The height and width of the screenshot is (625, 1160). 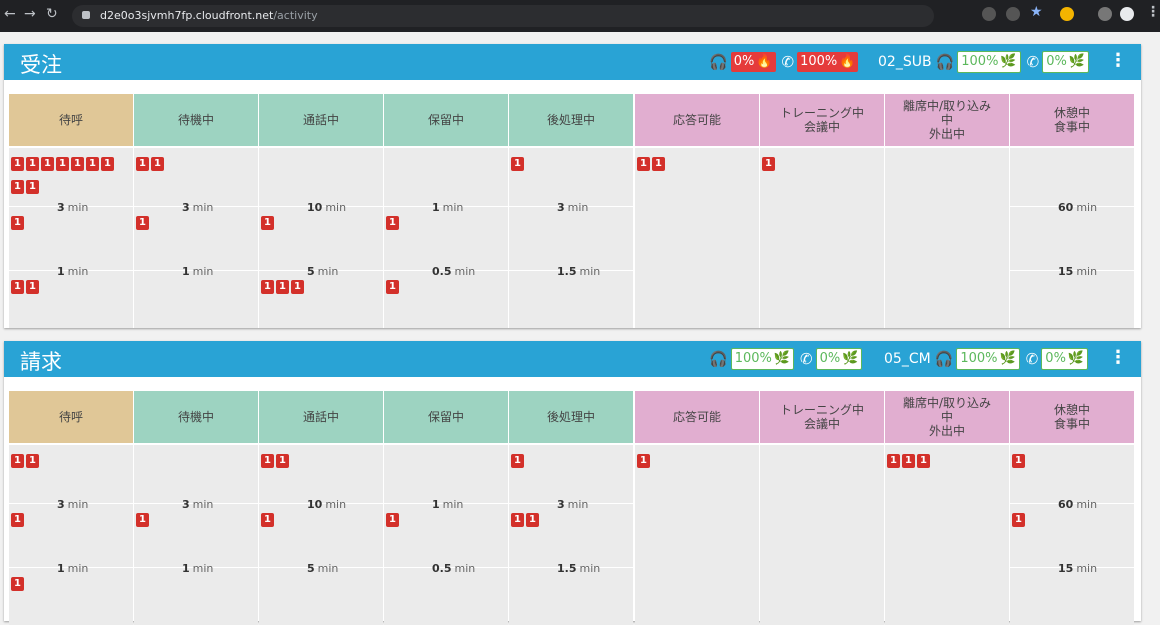 I want to click on column-header: 待機中, so click(x=196, y=417).